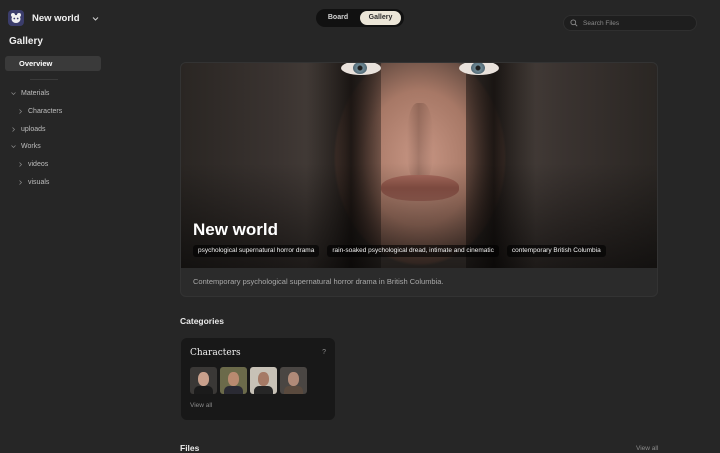 The image size is (720, 453). Describe the element at coordinates (248, 380) in the screenshot. I see `character-thumbnails` at that location.